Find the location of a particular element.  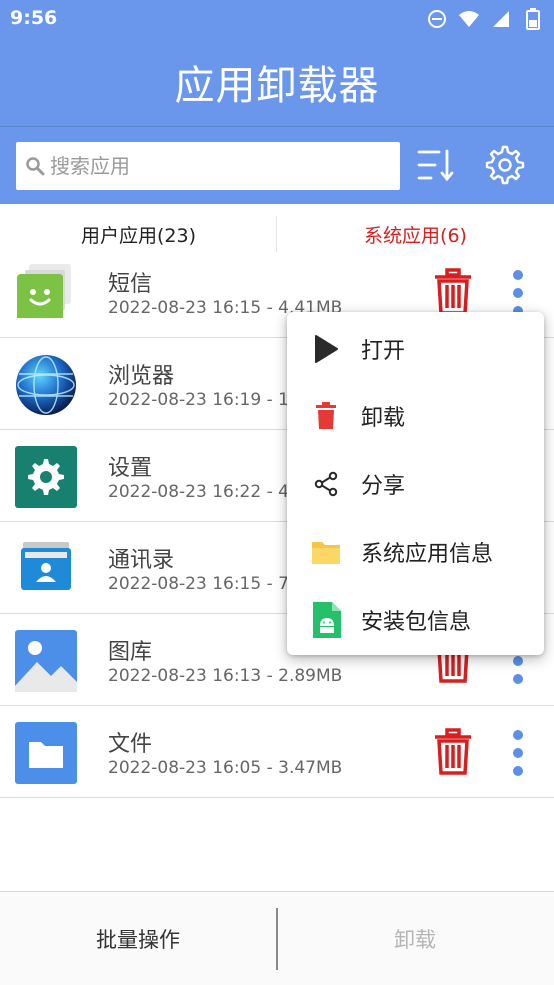

folder-icon is located at coordinates (326, 552).